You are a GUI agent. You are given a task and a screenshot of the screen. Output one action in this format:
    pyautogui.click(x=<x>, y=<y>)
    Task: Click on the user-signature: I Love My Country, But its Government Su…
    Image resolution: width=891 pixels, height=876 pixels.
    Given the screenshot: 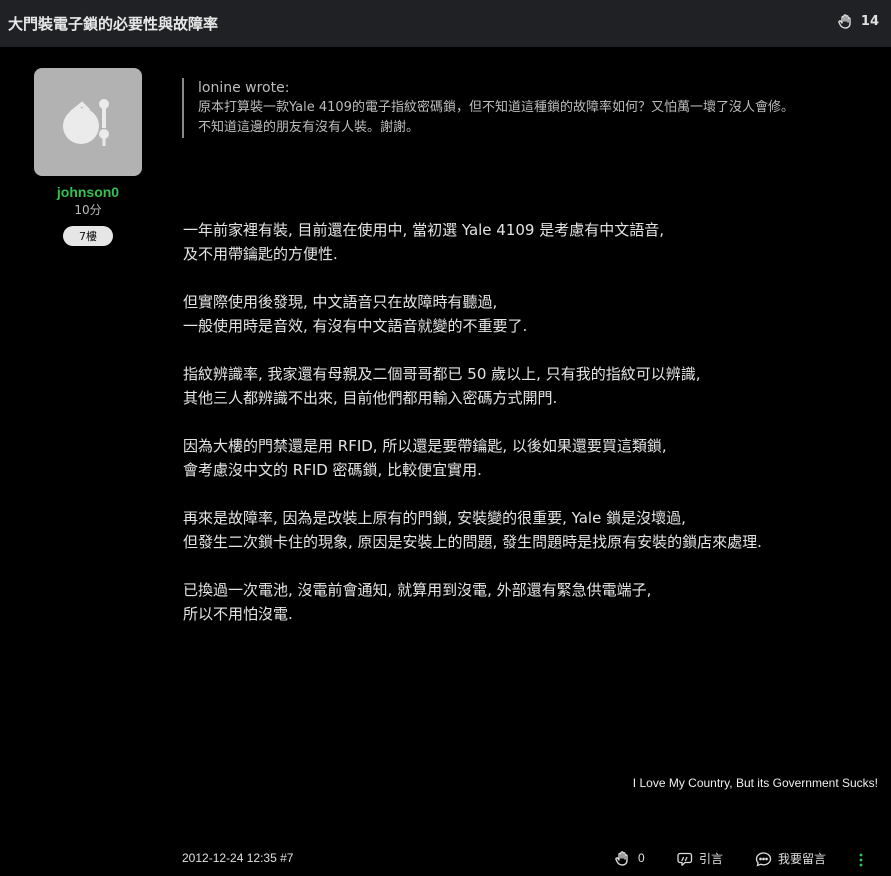 What is the action you would take?
    pyautogui.click(x=755, y=783)
    